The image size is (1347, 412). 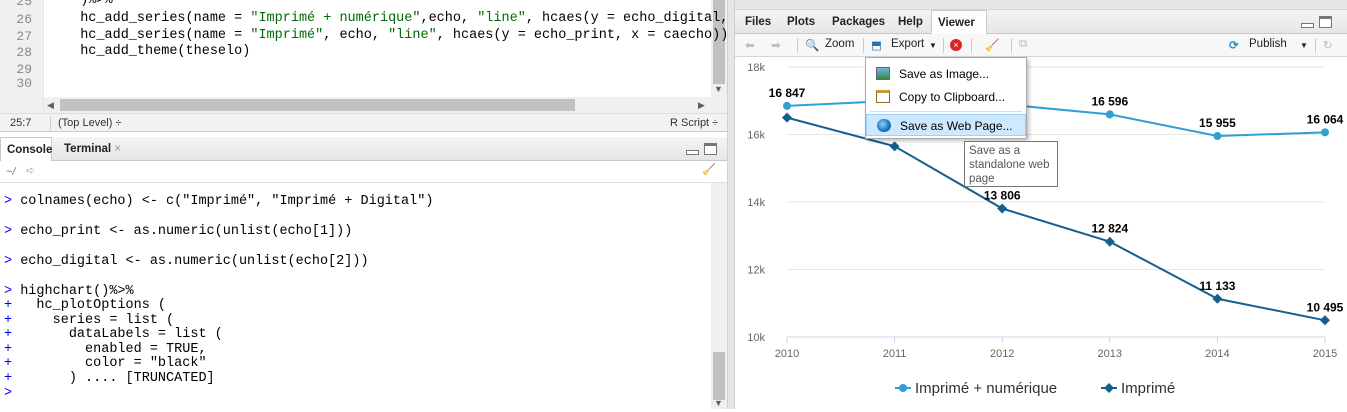 I want to click on refresh-icon: ↻, so click(x=1328, y=45).